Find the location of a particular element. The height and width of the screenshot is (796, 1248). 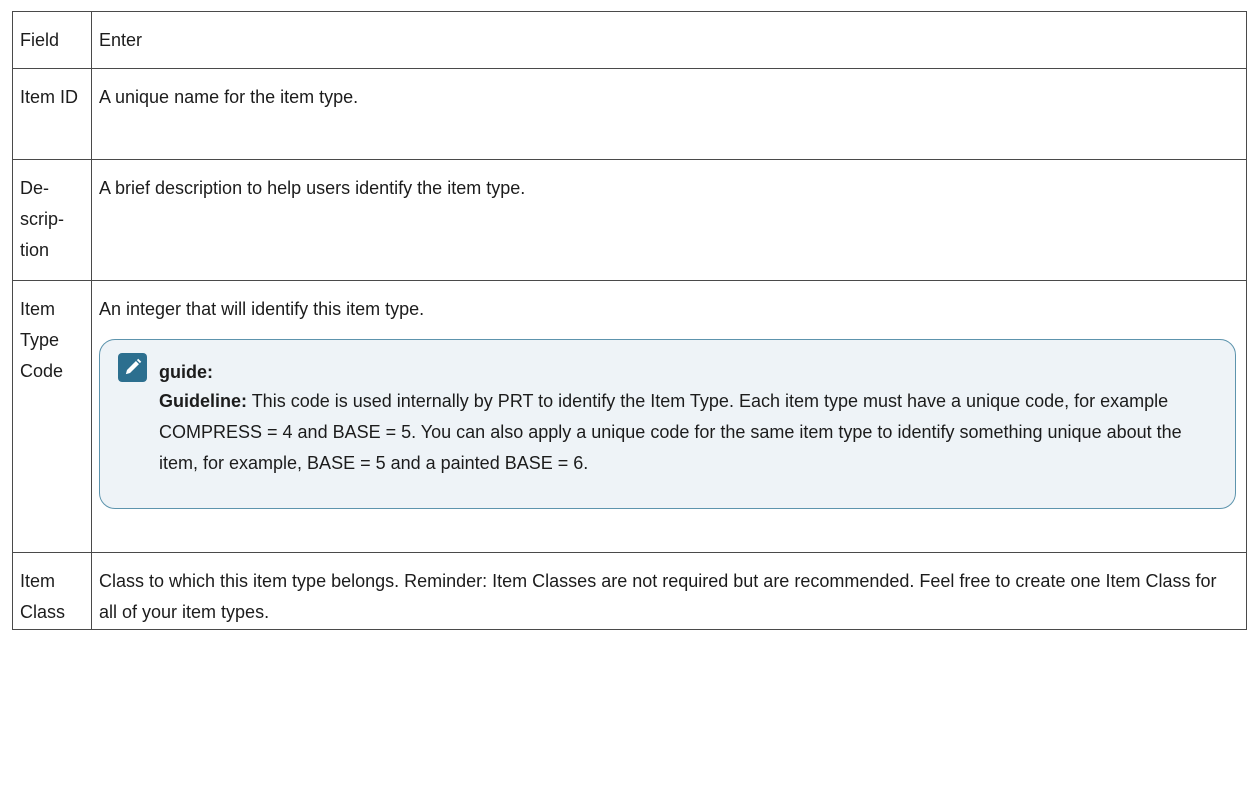

table-header-row: Field Enter is located at coordinates (629, 40).